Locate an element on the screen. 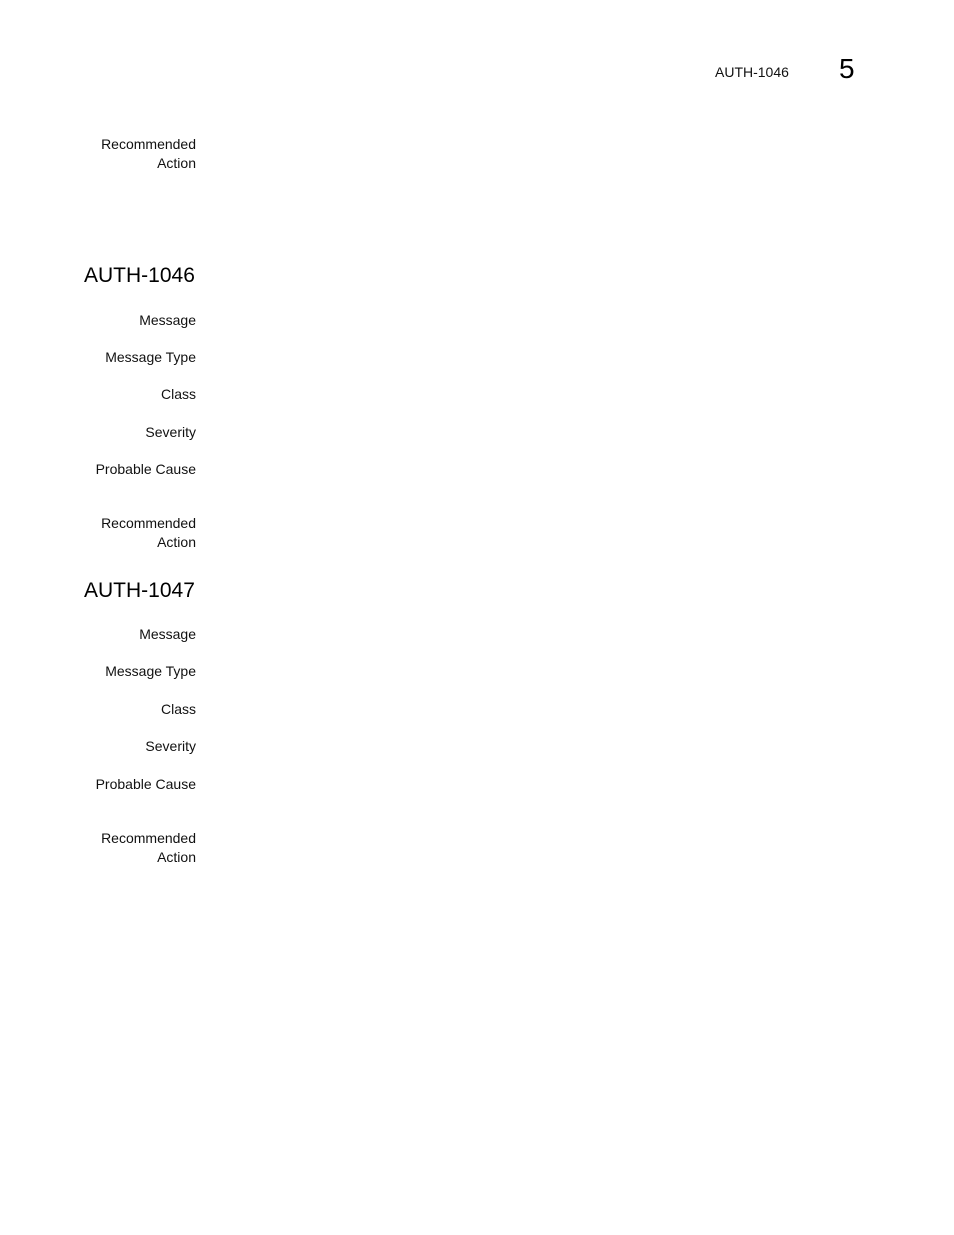  chapter-number: 5 is located at coordinates (847, 68).